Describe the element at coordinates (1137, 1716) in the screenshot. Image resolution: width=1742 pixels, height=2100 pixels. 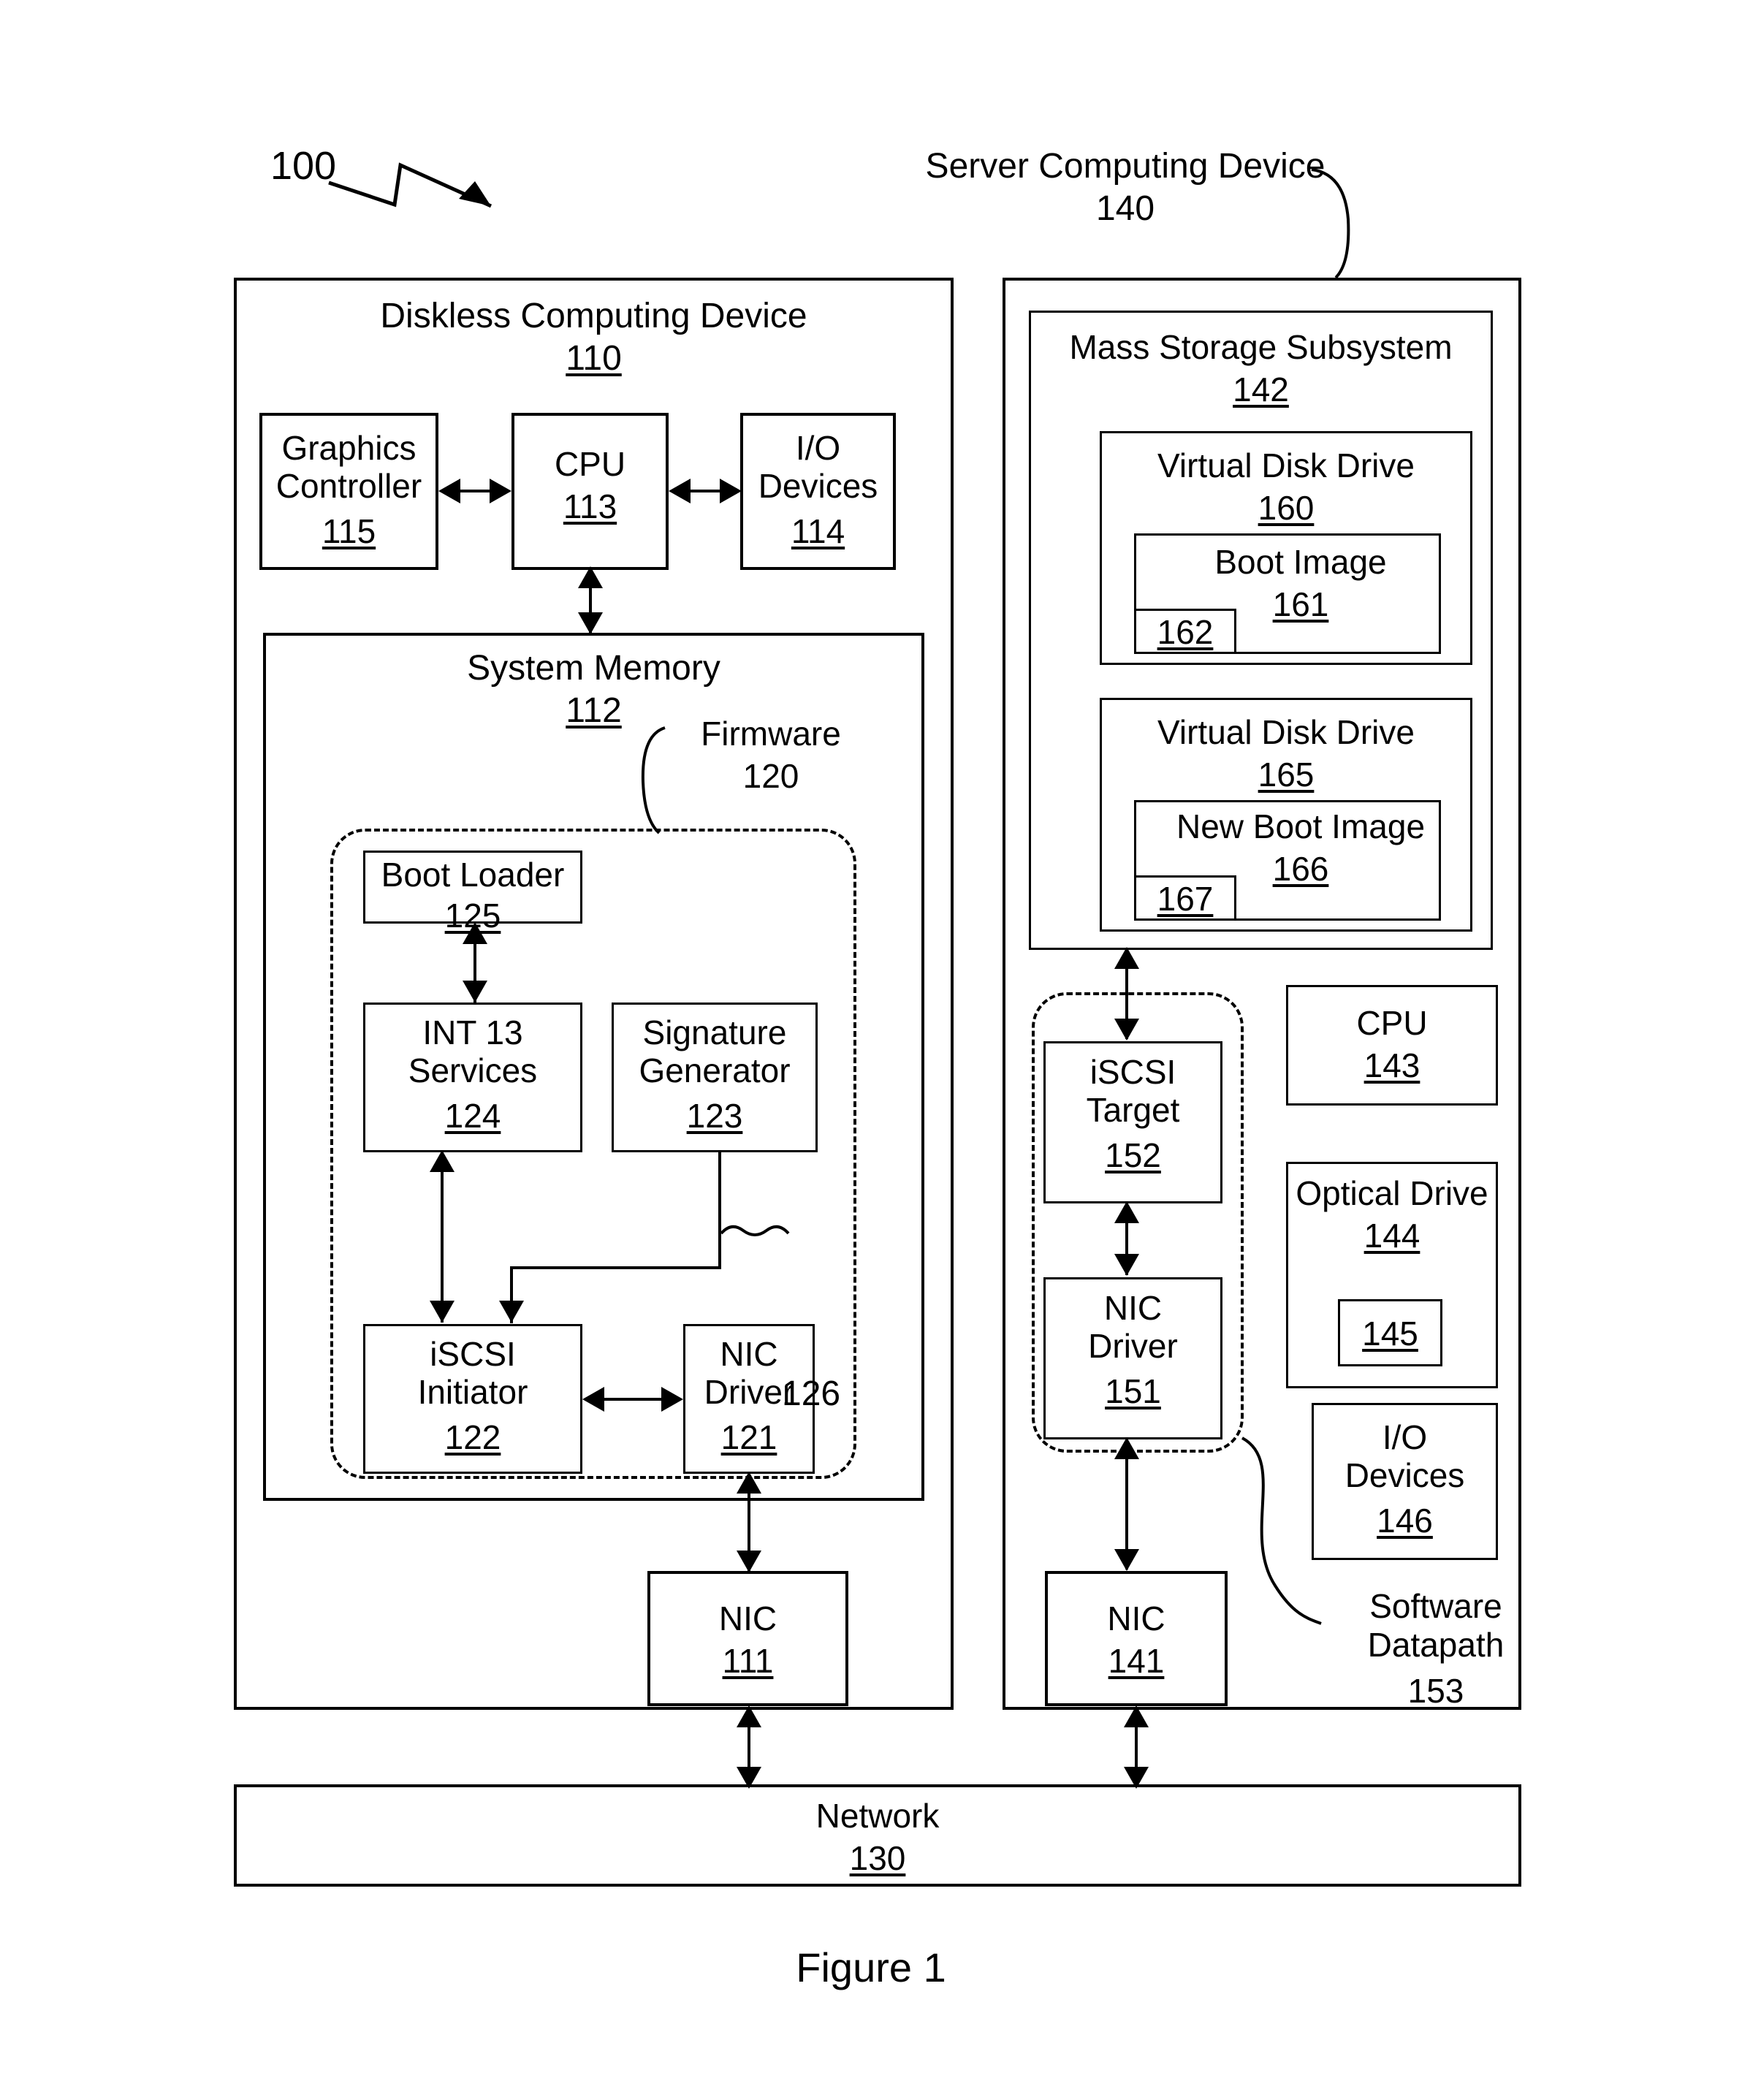
I see `nic141-network-arrow-up` at that location.